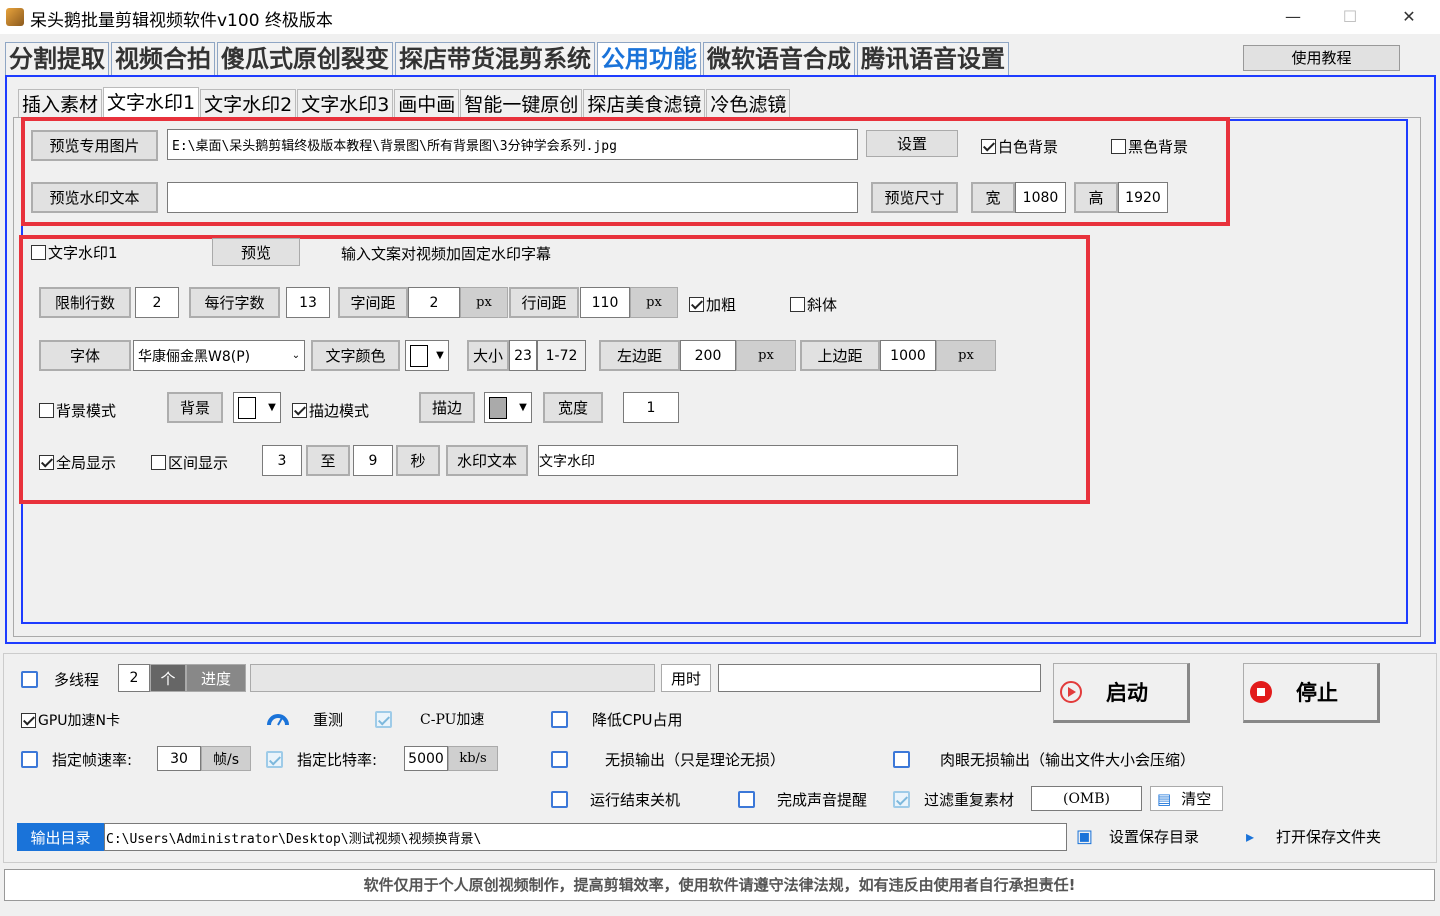 The width and height of the screenshot is (1440, 916). What do you see at coordinates (427, 104) in the screenshot?
I see `tab-picture-in-picture: 画中画` at bounding box center [427, 104].